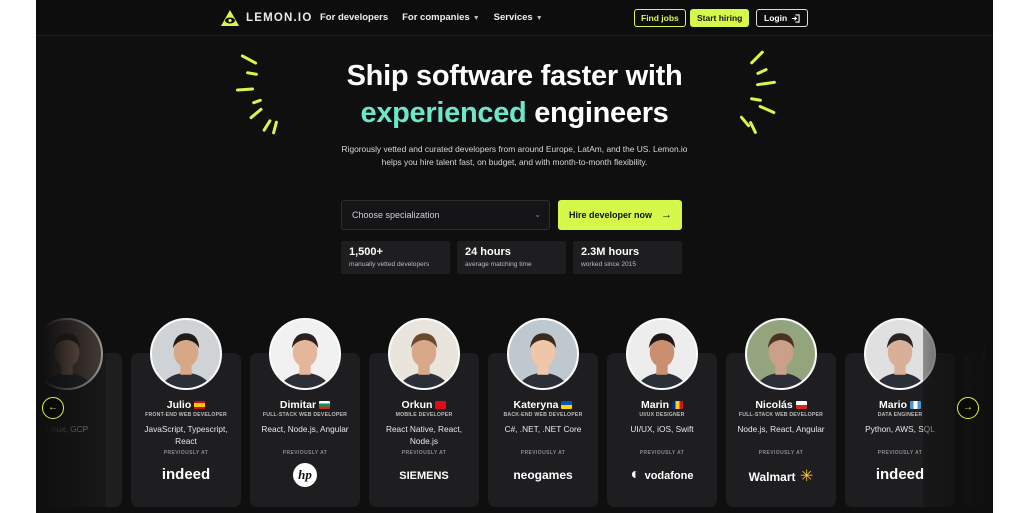 The width and height of the screenshot is (1024, 513). Describe the element at coordinates (424, 415) in the screenshot. I see `developer-role: MOBILE DEVELOPER` at that location.